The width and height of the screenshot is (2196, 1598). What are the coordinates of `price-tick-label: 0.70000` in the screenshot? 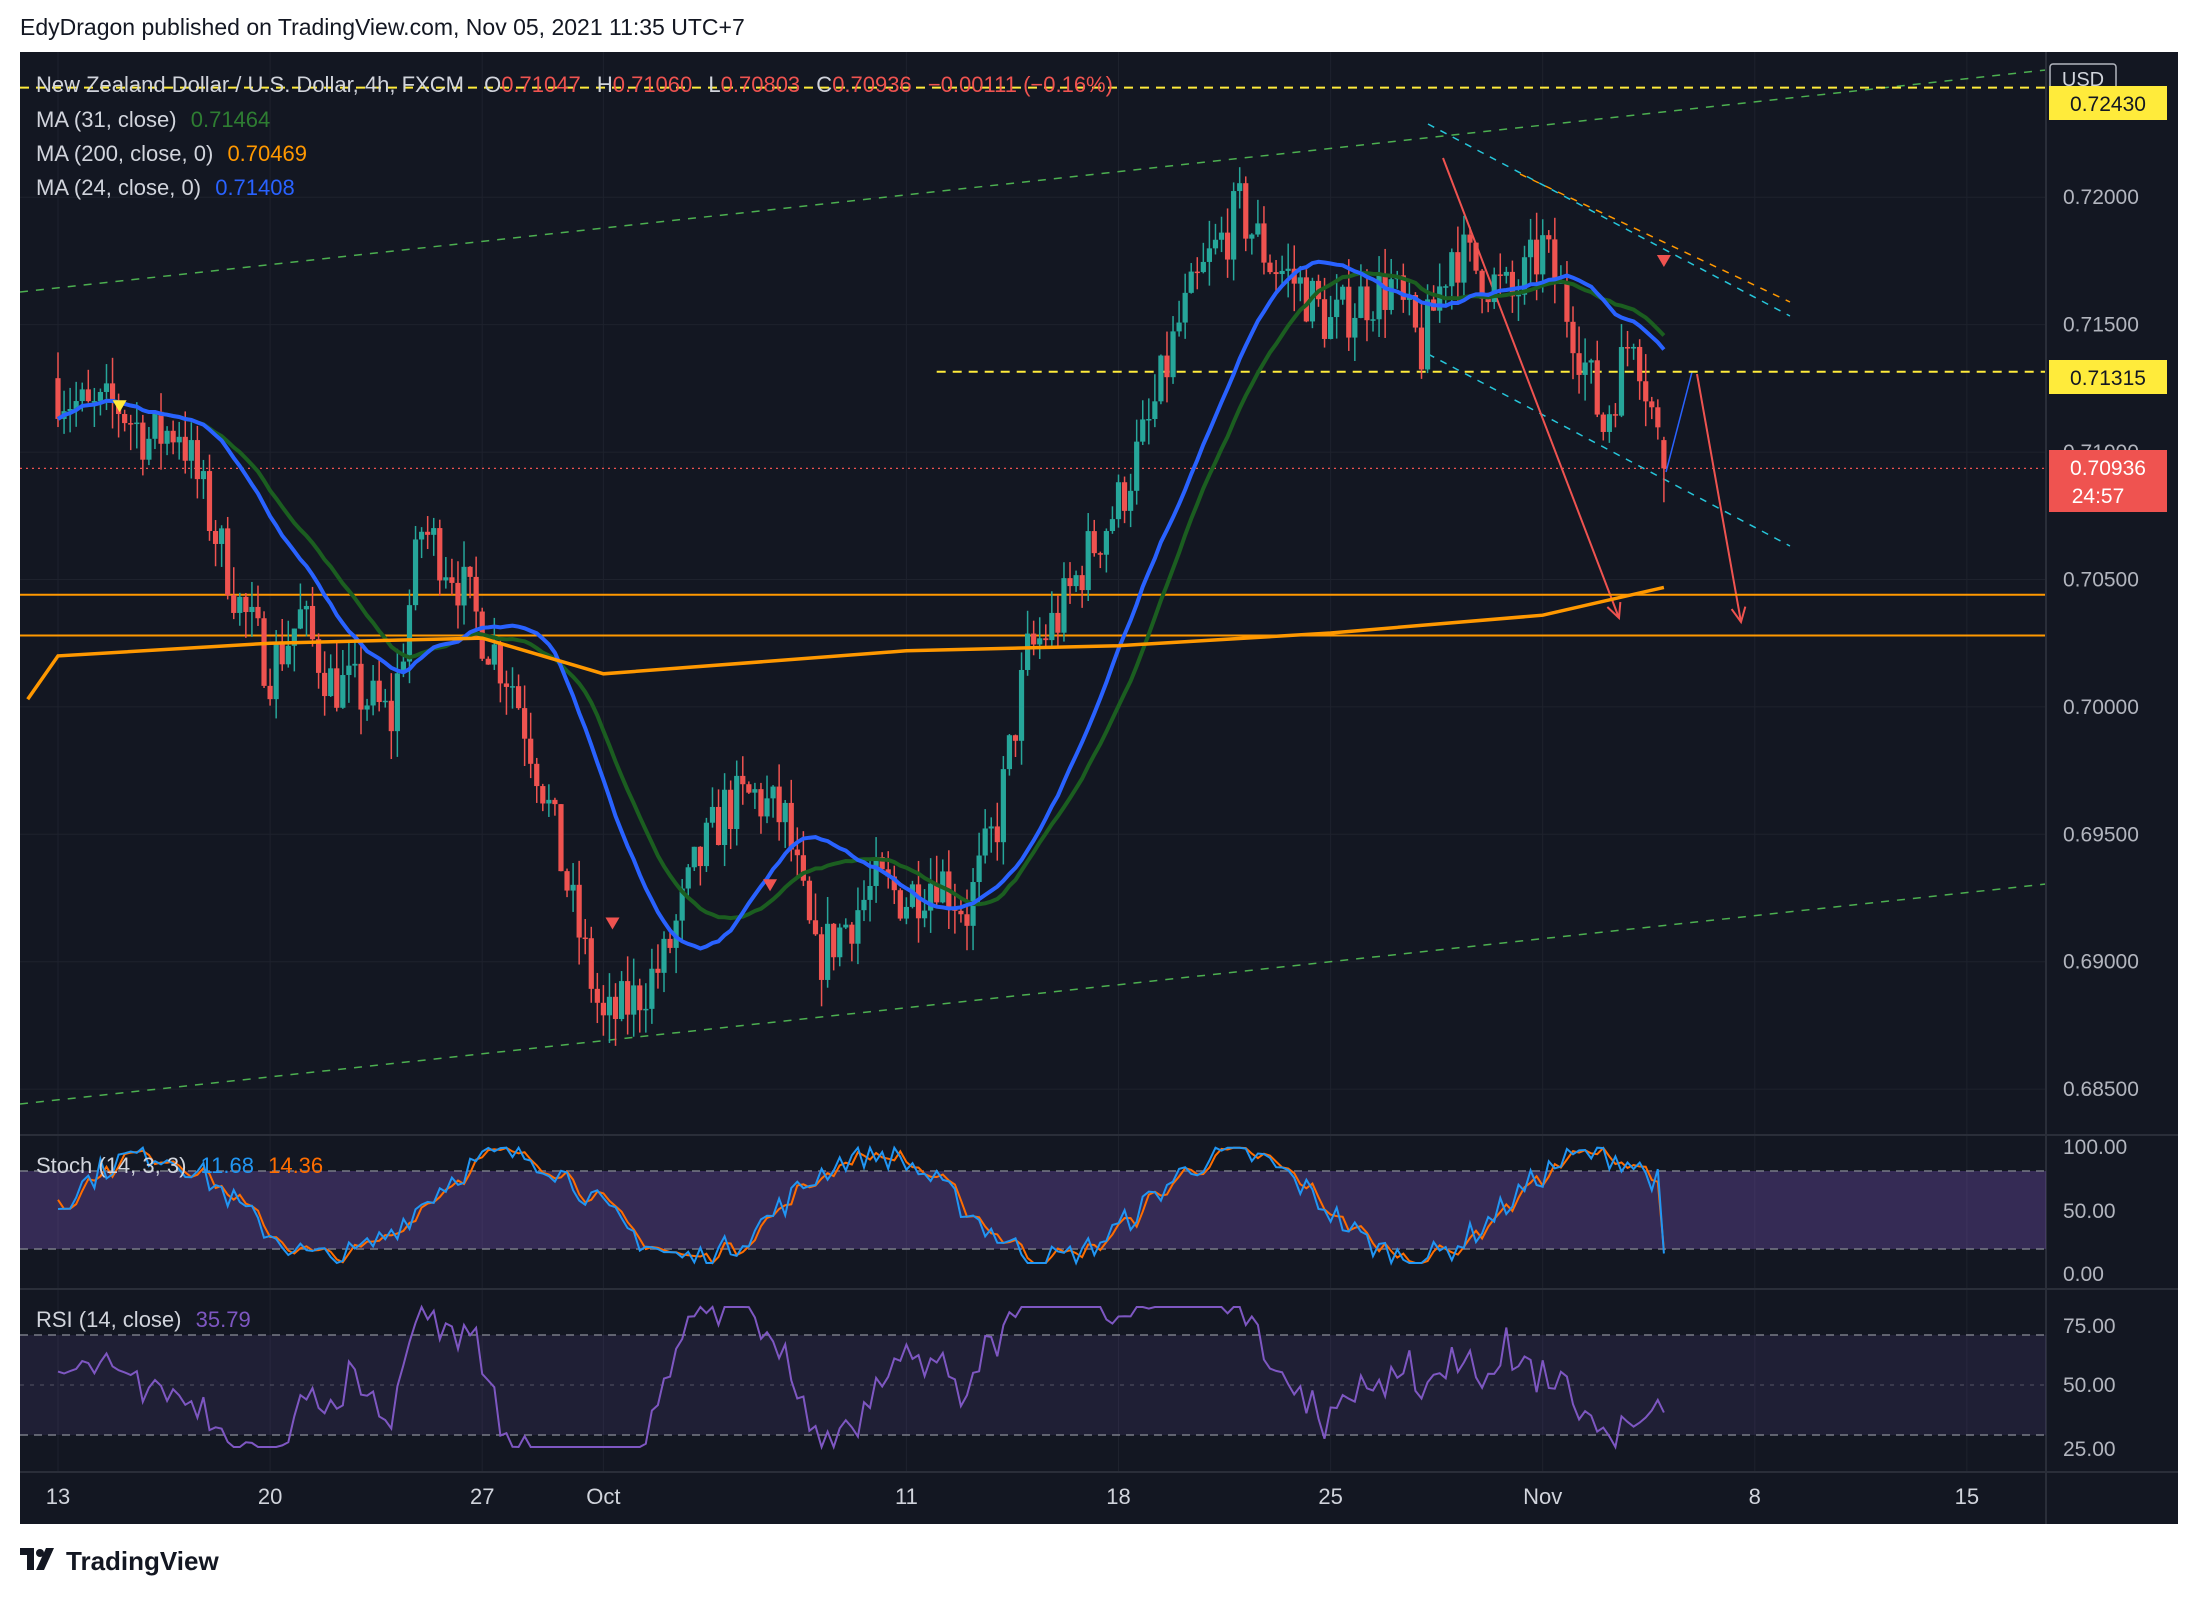 It's located at (2101, 707).